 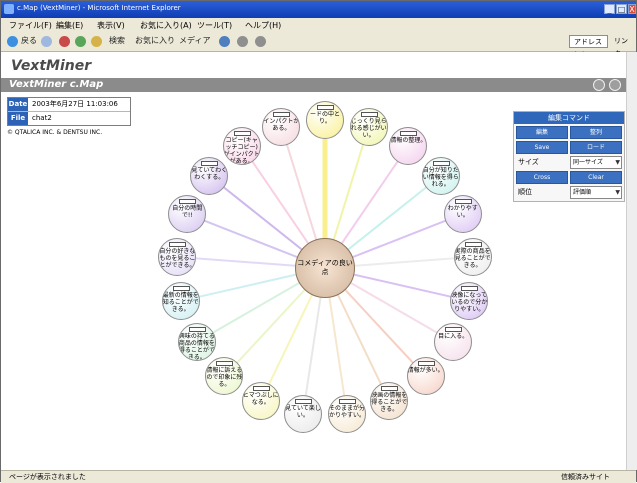 I want to click on back-icon, so click(x=12, y=41).